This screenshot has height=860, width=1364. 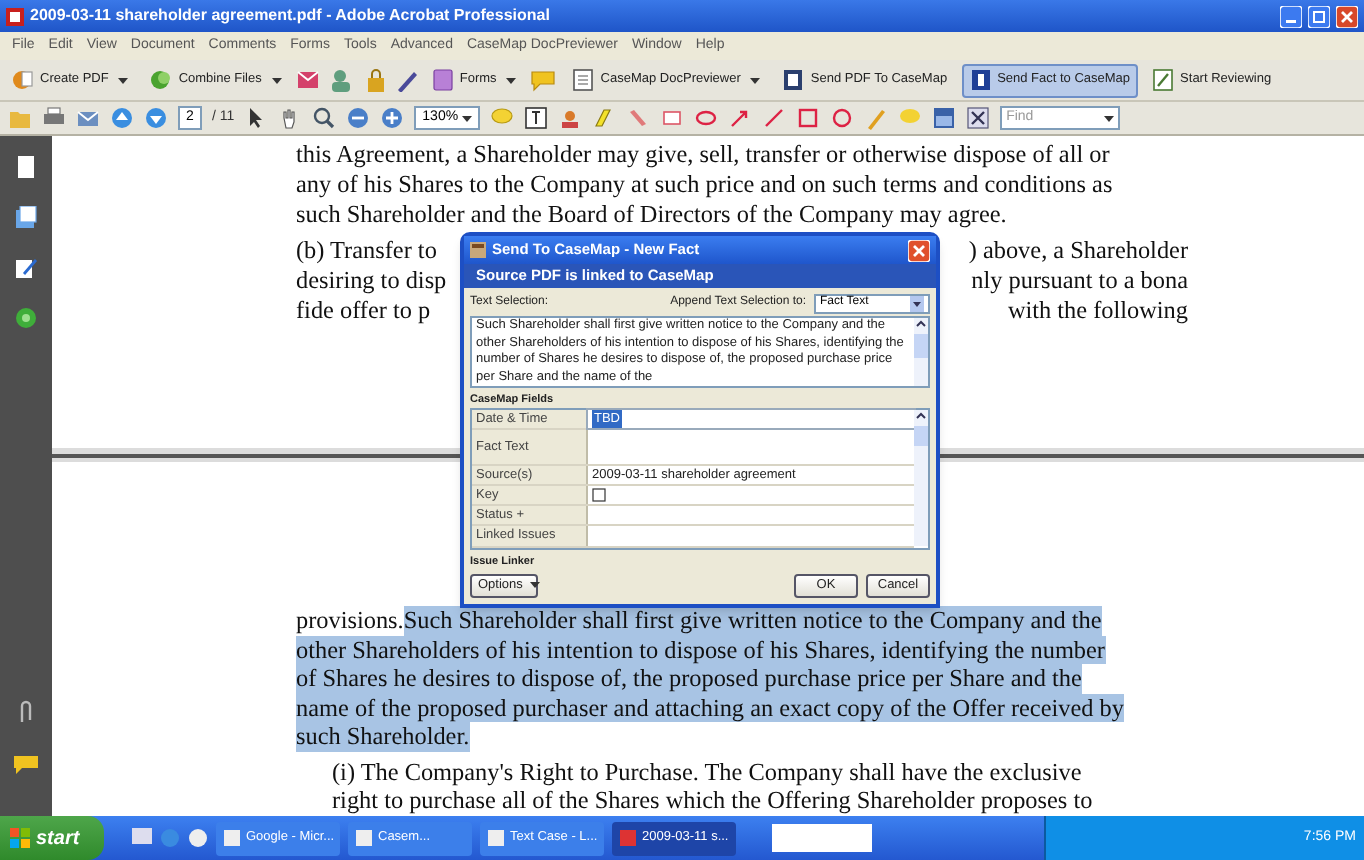 What do you see at coordinates (978, 118) in the screenshot?
I see `close-icon` at bounding box center [978, 118].